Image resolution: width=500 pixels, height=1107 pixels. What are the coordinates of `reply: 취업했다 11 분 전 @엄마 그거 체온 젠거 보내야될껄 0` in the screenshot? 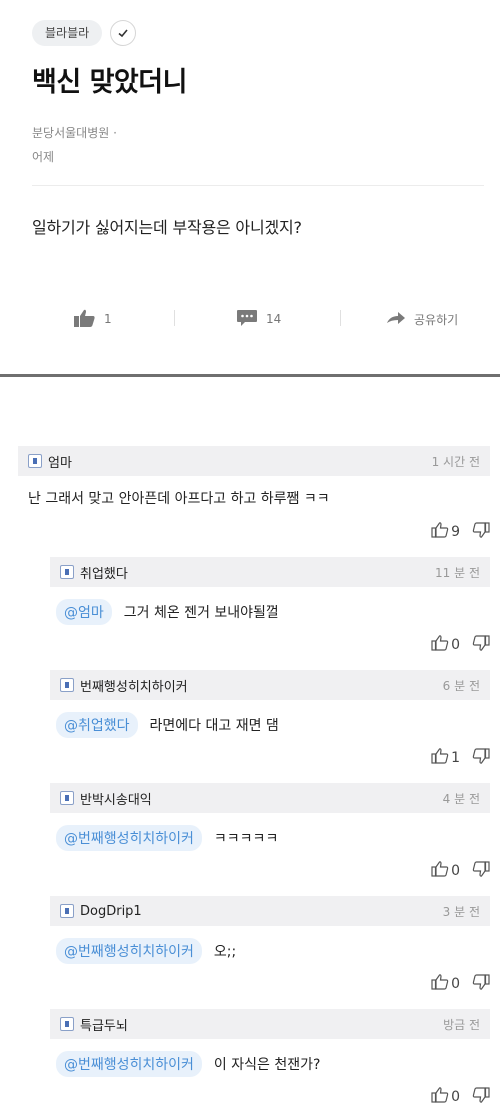 It's located at (270, 612).